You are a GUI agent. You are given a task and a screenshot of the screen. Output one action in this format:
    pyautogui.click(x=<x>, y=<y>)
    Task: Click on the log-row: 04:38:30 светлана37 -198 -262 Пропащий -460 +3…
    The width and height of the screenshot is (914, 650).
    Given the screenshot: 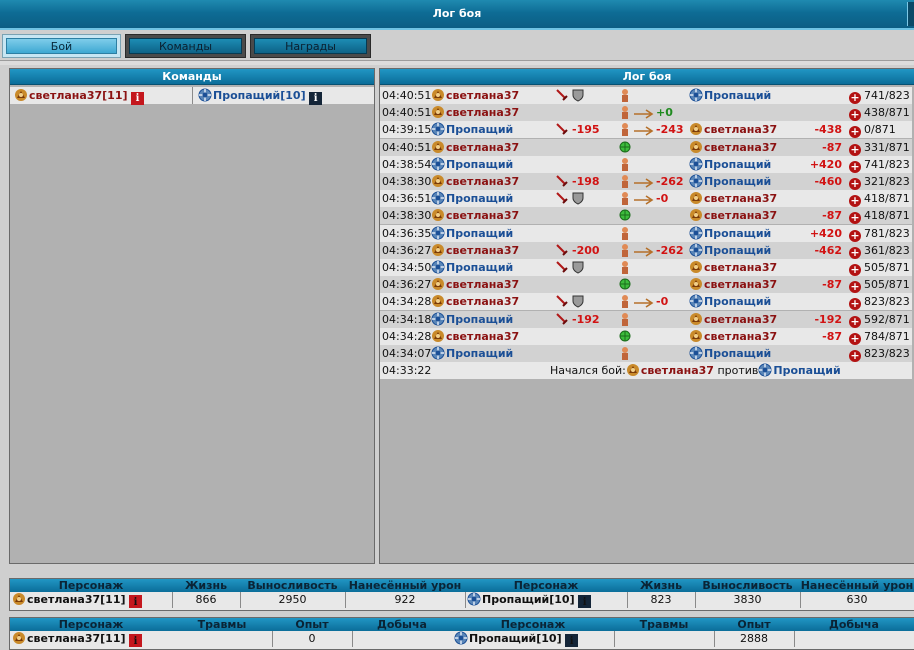 What is the action you would take?
    pyautogui.click(x=646, y=181)
    